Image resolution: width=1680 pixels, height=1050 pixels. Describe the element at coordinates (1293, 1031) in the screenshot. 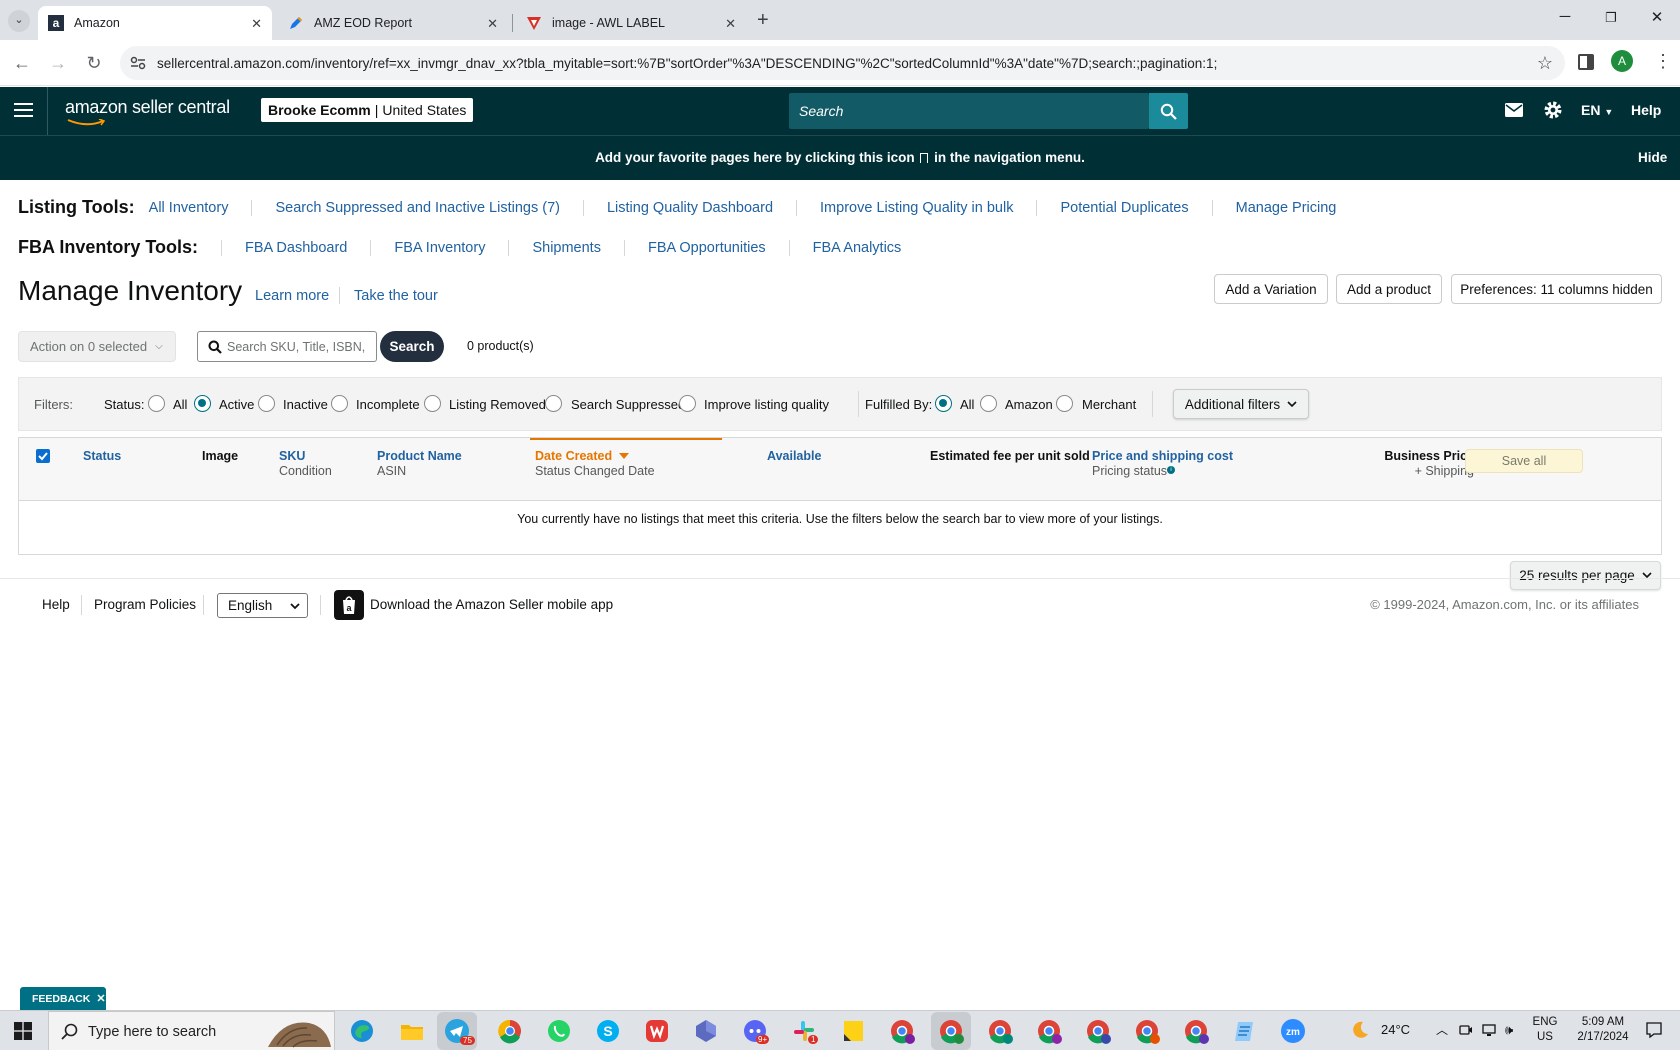

I see `zoom-app-icon: zm` at that location.